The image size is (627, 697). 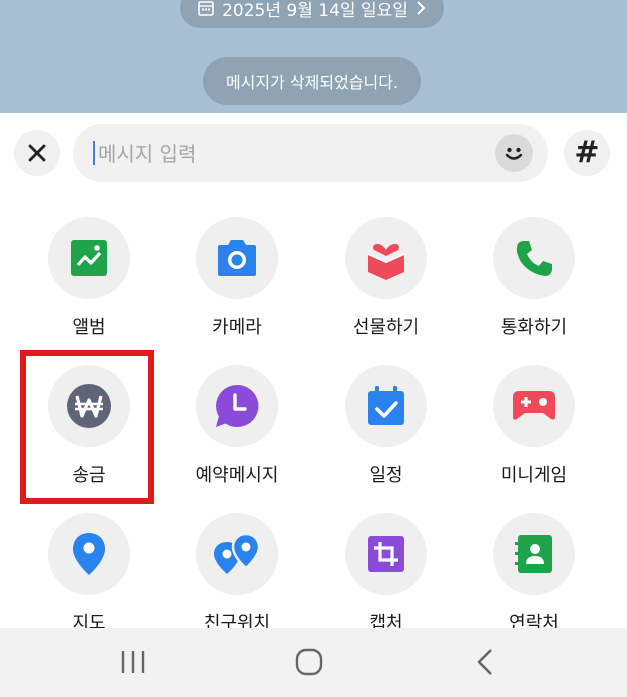 I want to click on menu-item-label: 예약메시지, so click(x=237, y=475).